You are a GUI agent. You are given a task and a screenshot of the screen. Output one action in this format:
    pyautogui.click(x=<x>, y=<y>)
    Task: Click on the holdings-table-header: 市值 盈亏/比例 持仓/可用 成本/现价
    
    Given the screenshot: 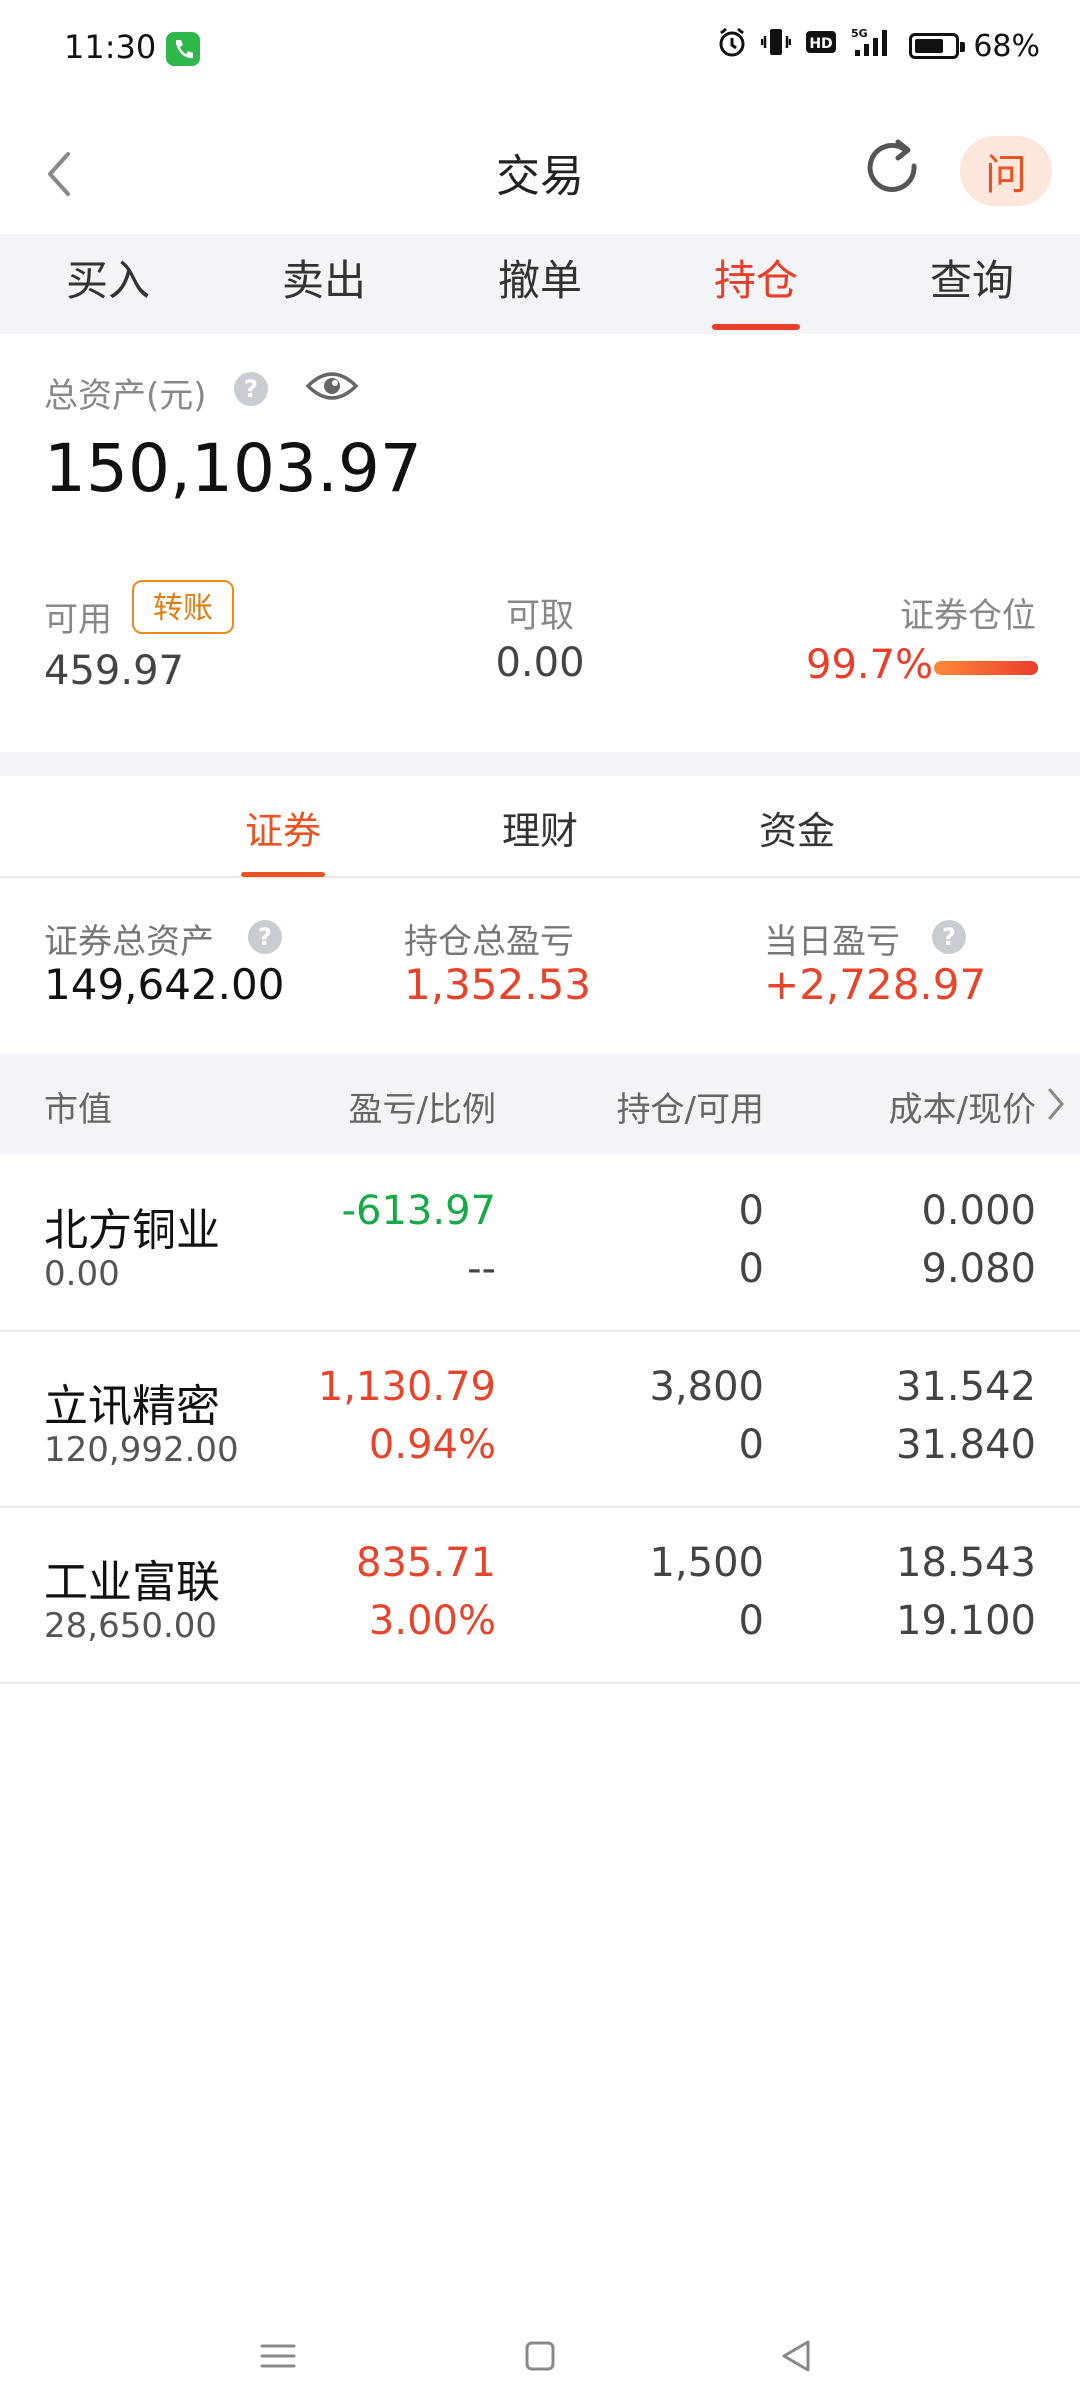 What is the action you would take?
    pyautogui.click(x=540, y=1104)
    